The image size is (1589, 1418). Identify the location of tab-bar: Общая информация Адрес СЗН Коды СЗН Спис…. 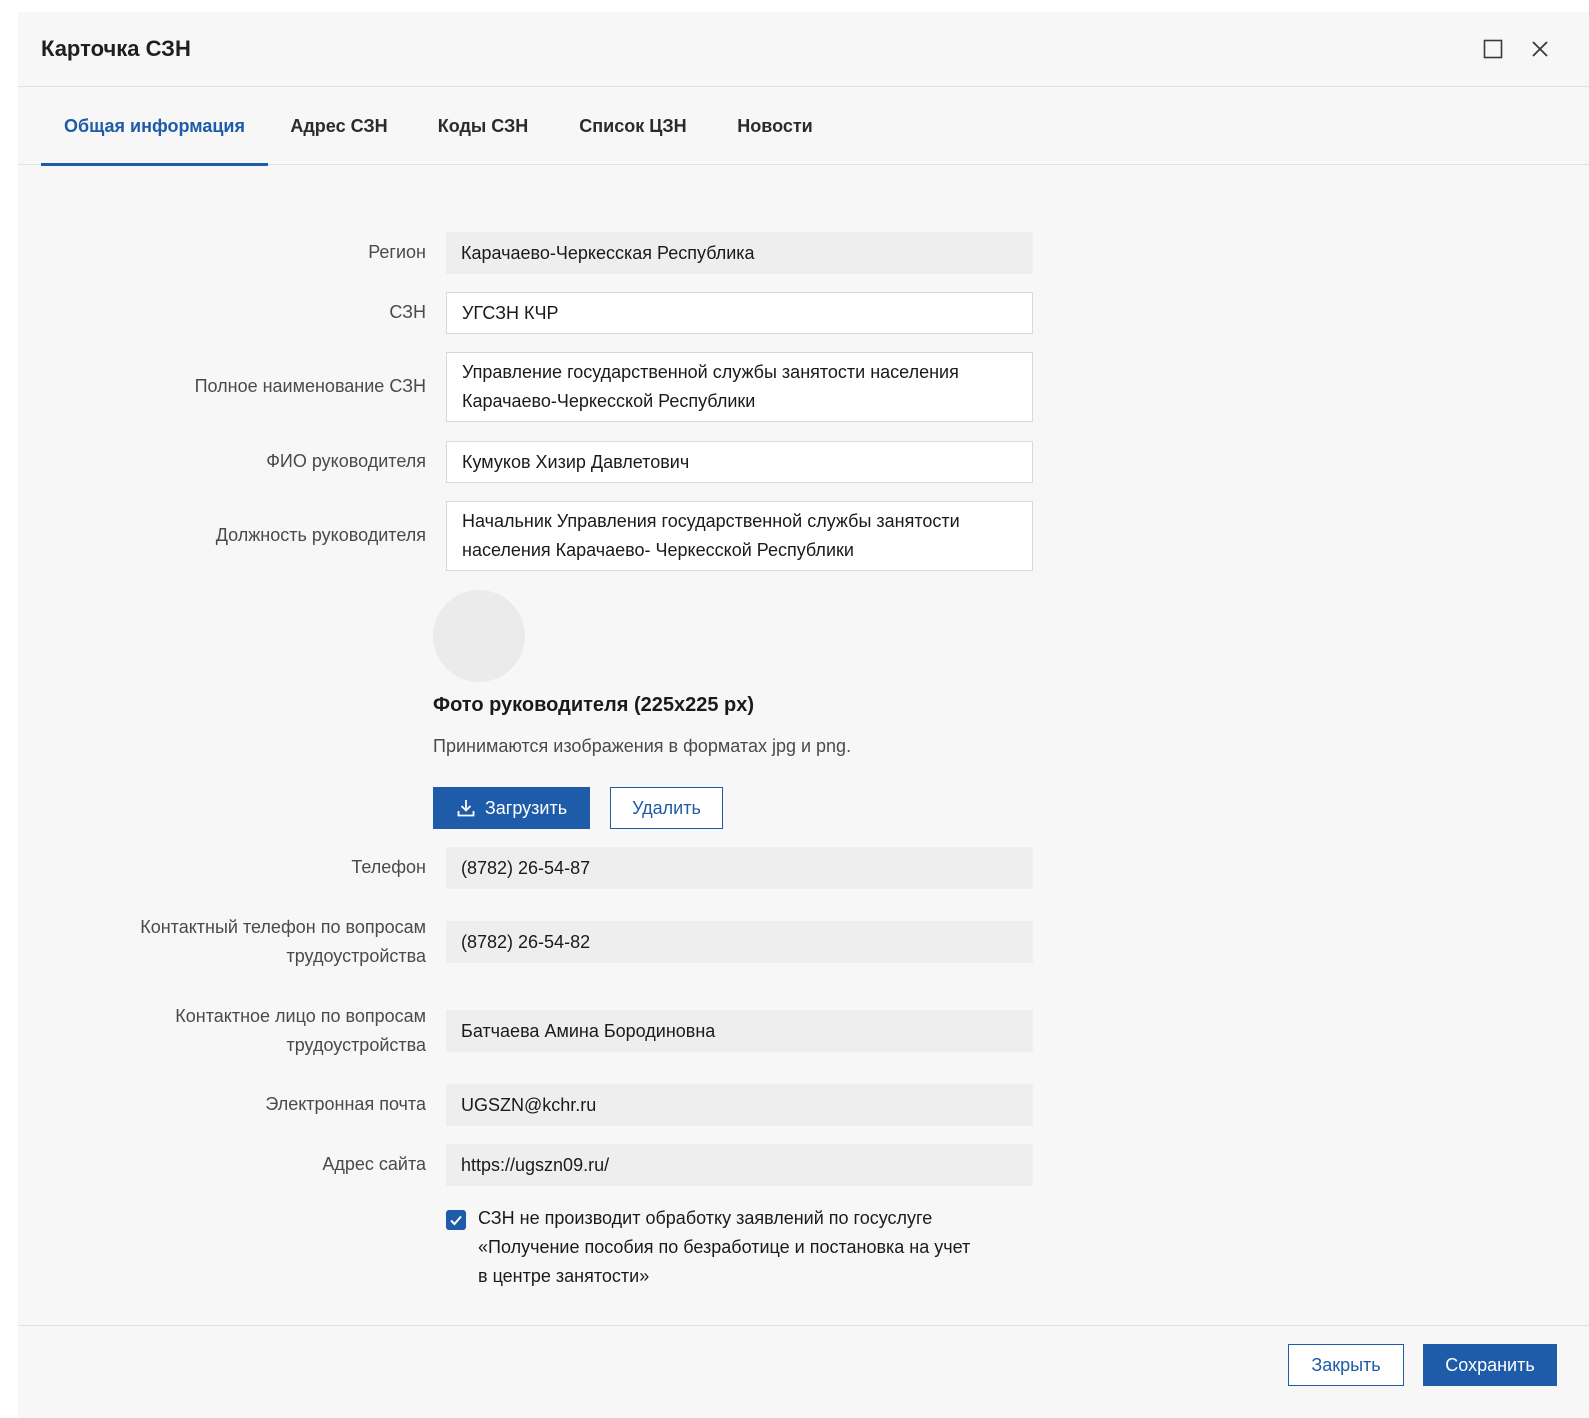
(803, 126).